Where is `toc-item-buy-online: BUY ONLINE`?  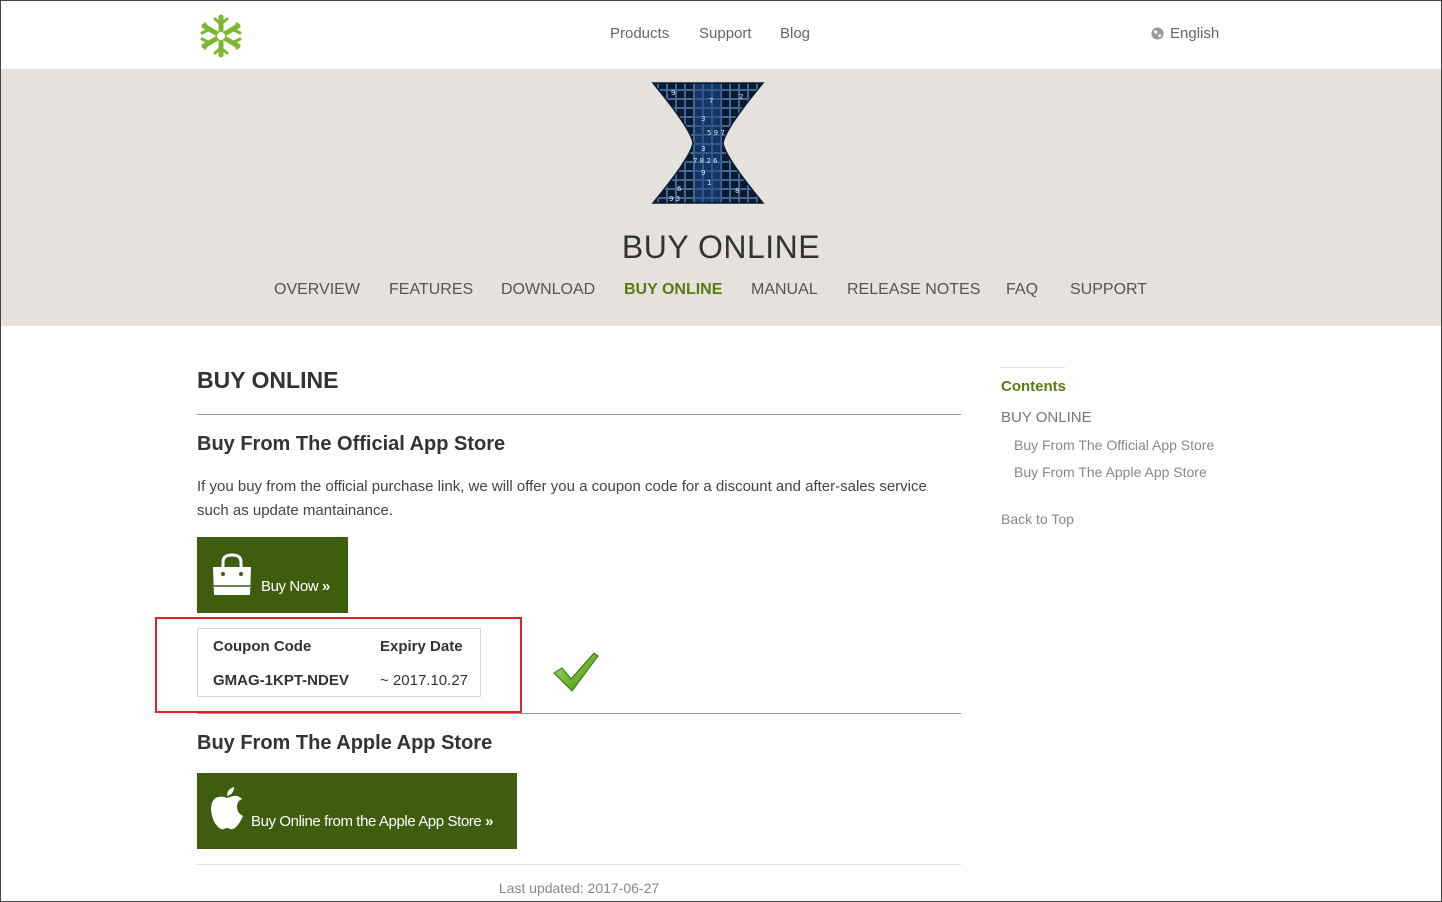 toc-item-buy-online: BUY ONLINE is located at coordinates (1046, 417).